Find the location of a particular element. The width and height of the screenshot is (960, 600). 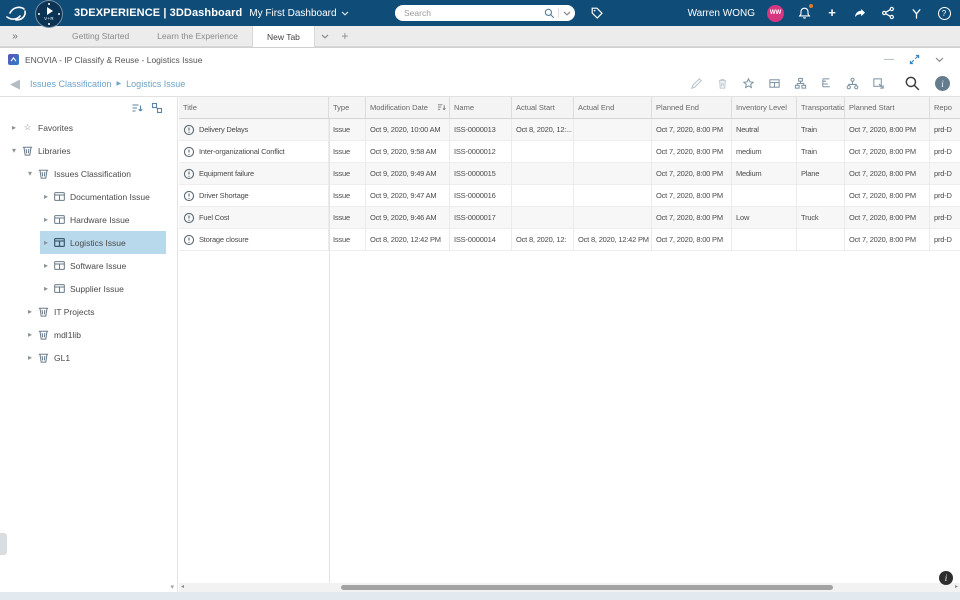

sidebar-item-supplier-issue: ▸ Supplier Issue is located at coordinates (88, 288).